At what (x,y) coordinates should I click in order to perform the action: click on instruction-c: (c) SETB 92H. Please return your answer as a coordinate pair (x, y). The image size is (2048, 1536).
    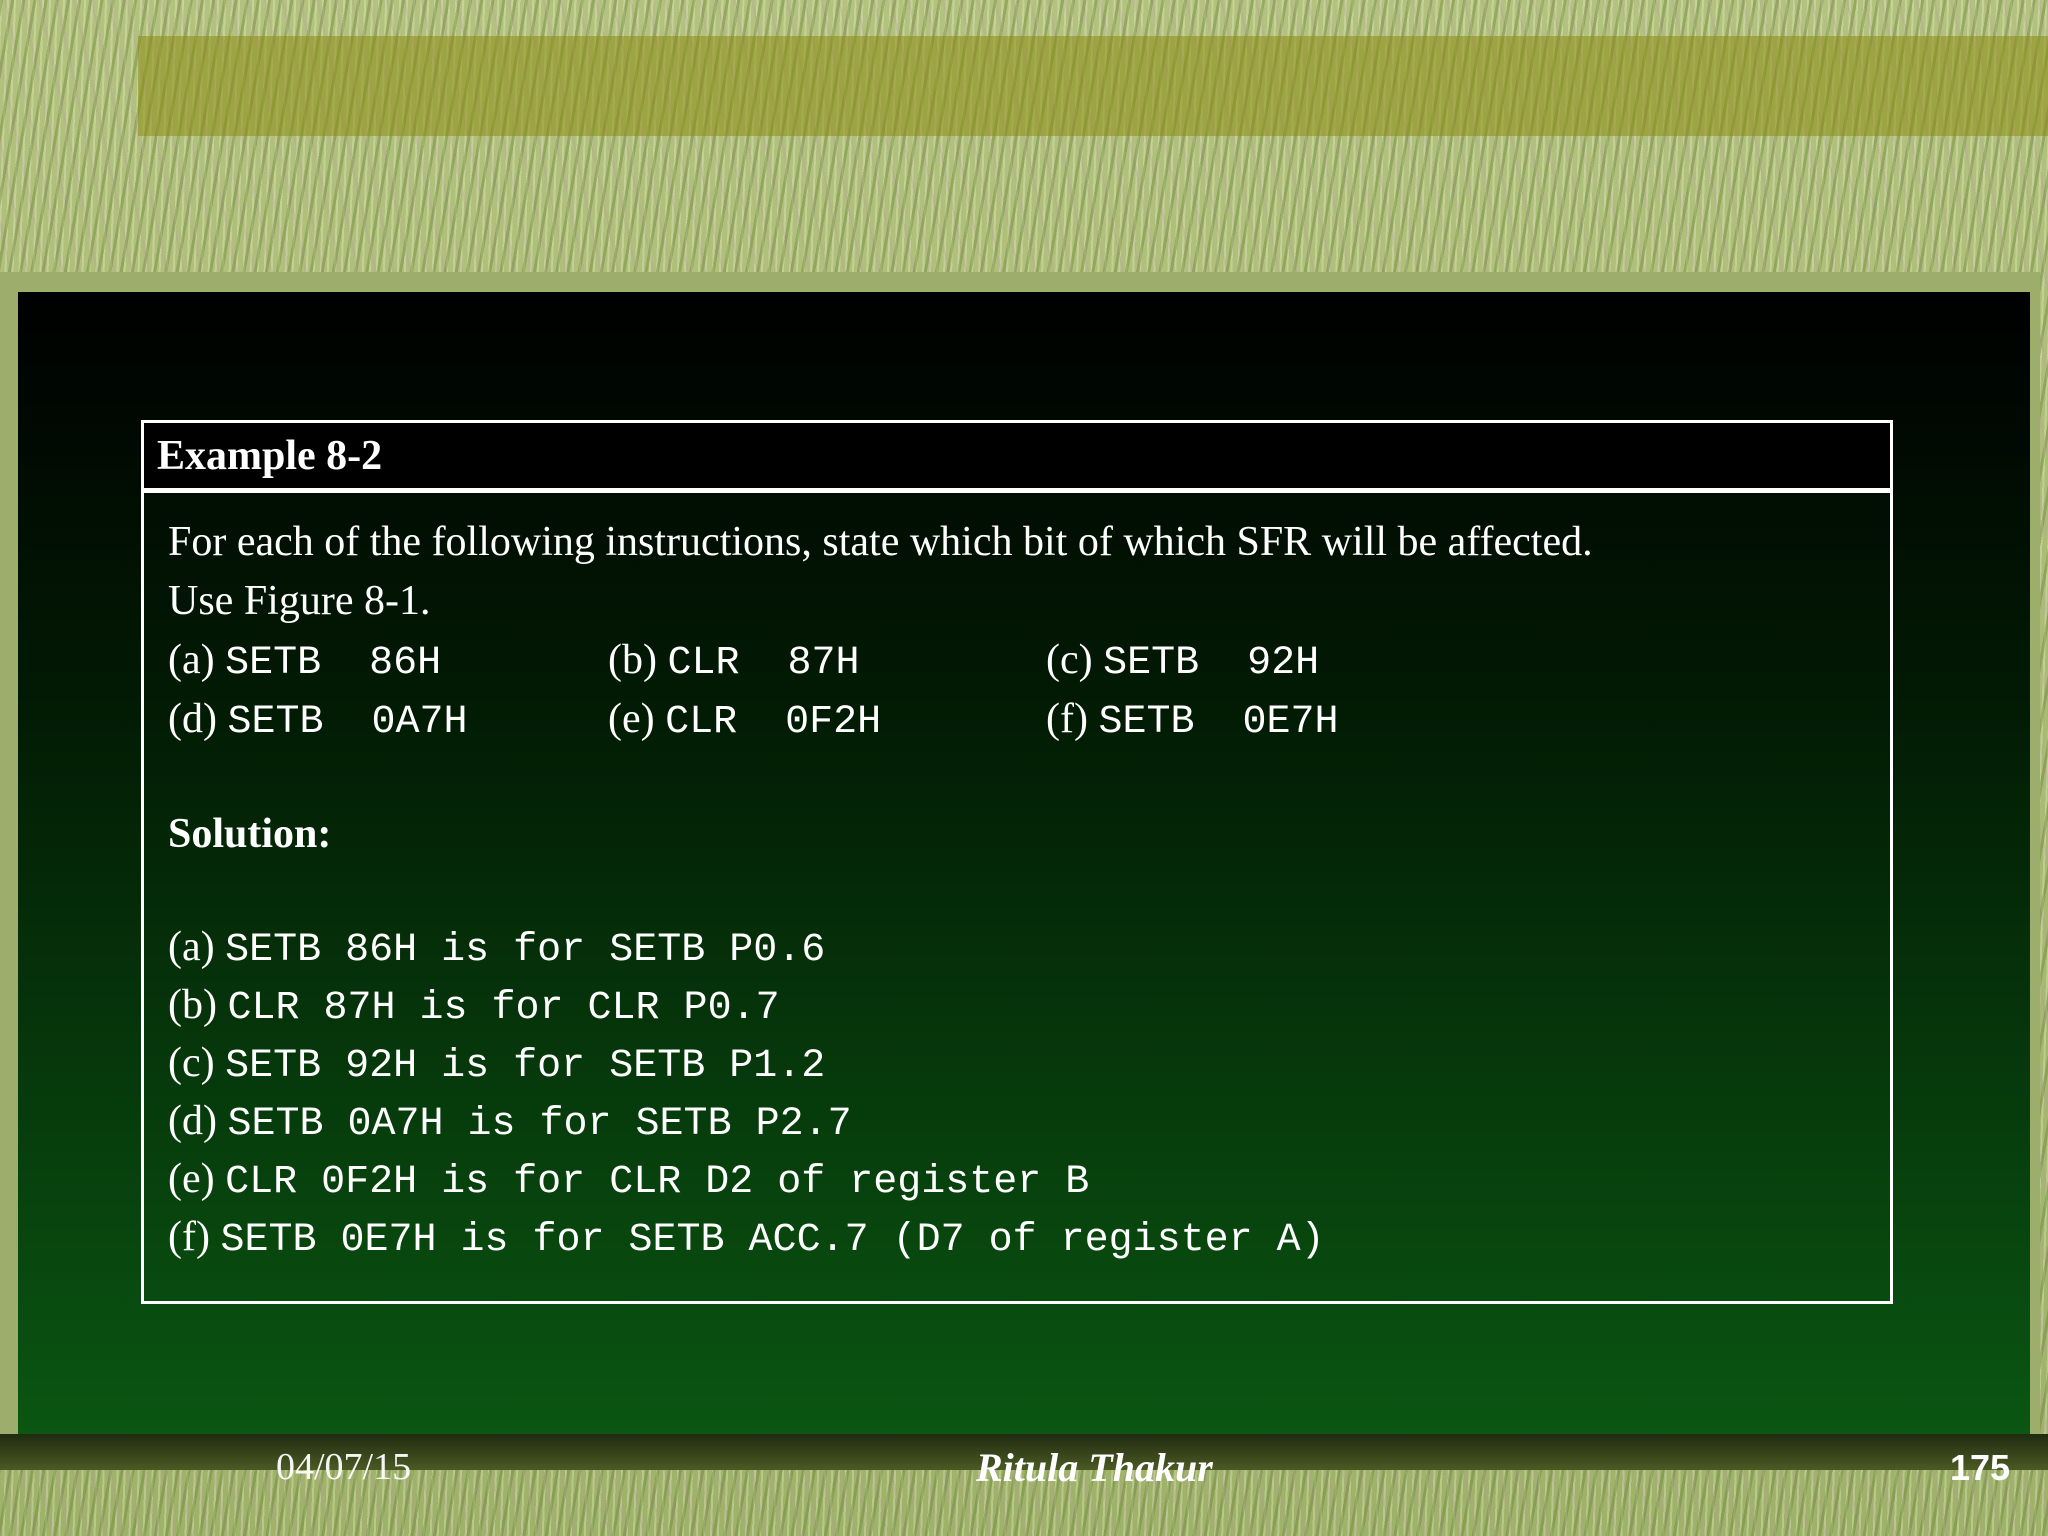
    Looking at the image, I should click on (1183, 661).